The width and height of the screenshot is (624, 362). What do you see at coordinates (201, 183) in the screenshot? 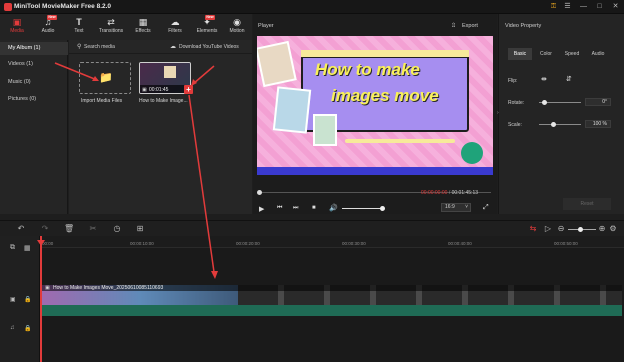
I see `annotation-arrow-to-timeline` at bounding box center [201, 183].